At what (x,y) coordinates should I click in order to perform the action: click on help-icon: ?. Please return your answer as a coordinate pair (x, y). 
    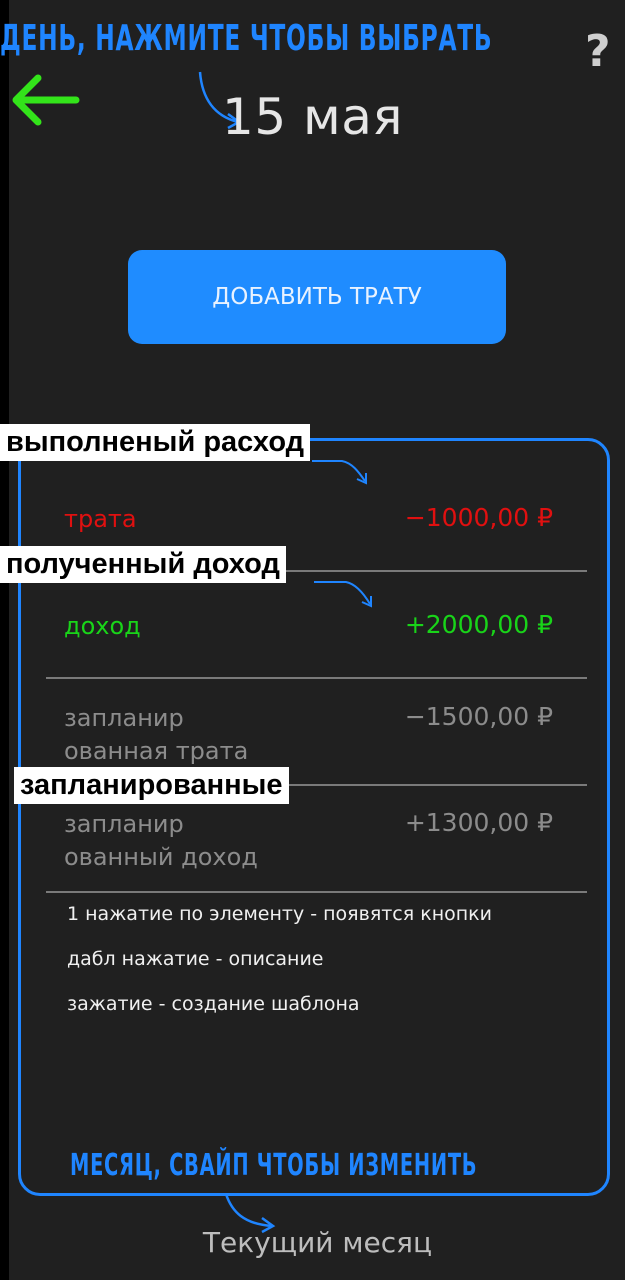
    Looking at the image, I should click on (598, 52).